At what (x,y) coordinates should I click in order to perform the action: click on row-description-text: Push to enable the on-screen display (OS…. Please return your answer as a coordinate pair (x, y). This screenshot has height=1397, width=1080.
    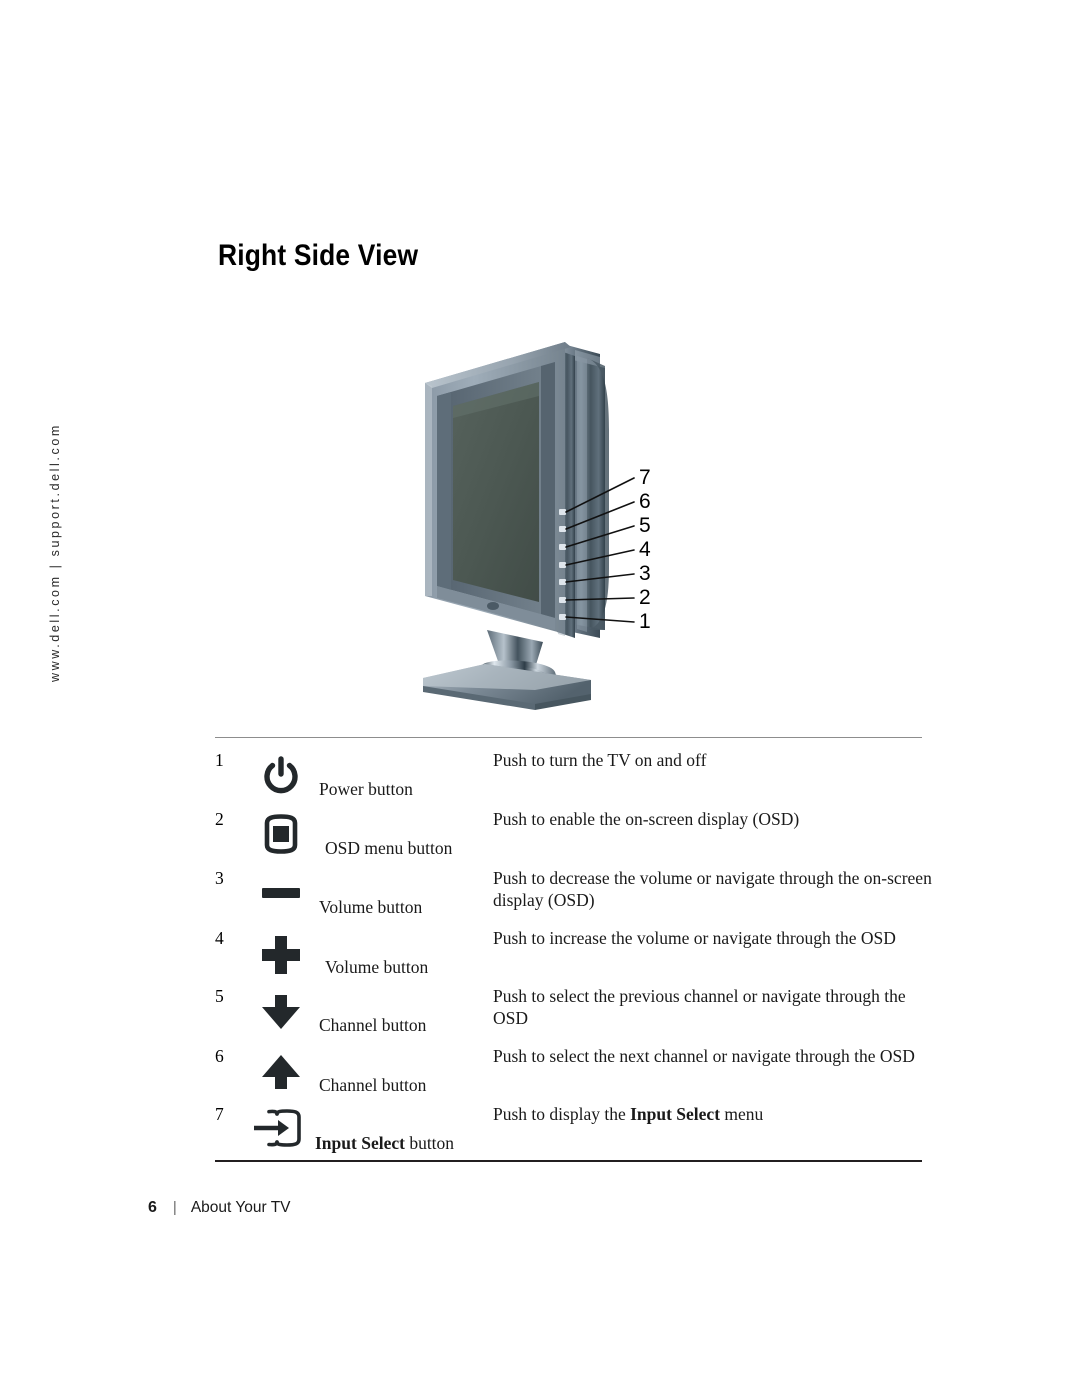
    Looking at the image, I should click on (646, 819).